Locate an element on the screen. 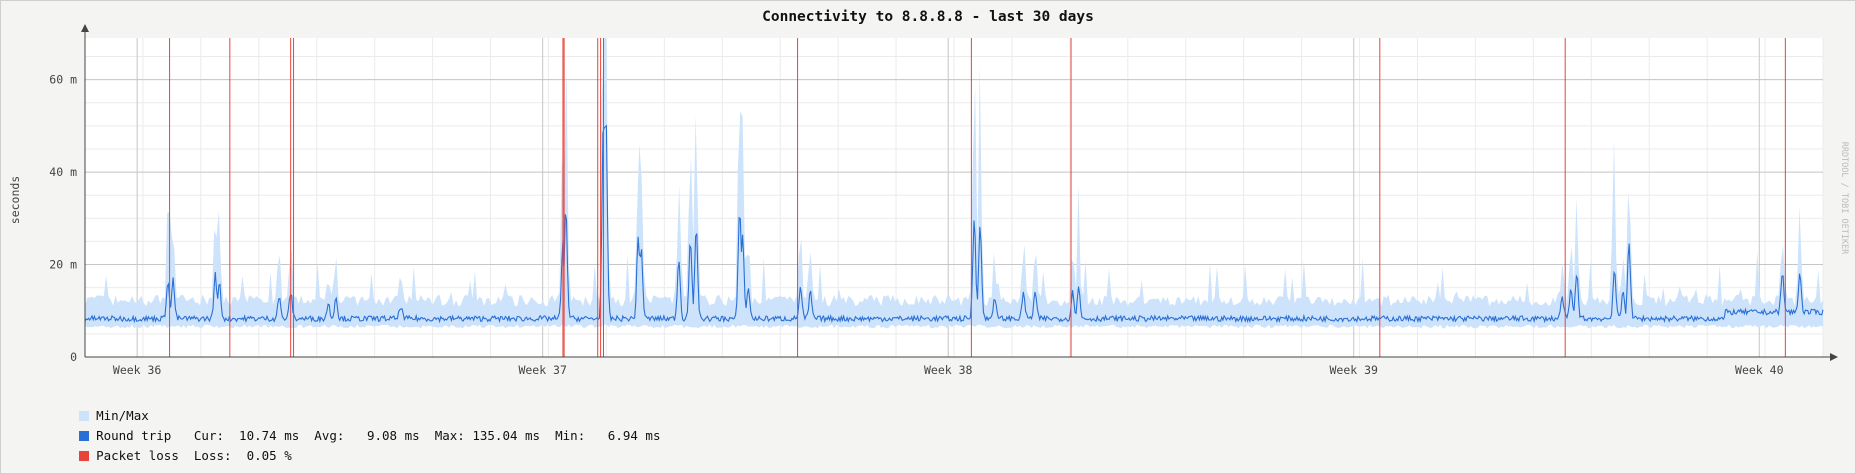 Image resolution: width=1856 pixels, height=474 pixels. y-tick-label: 0 is located at coordinates (73, 357).